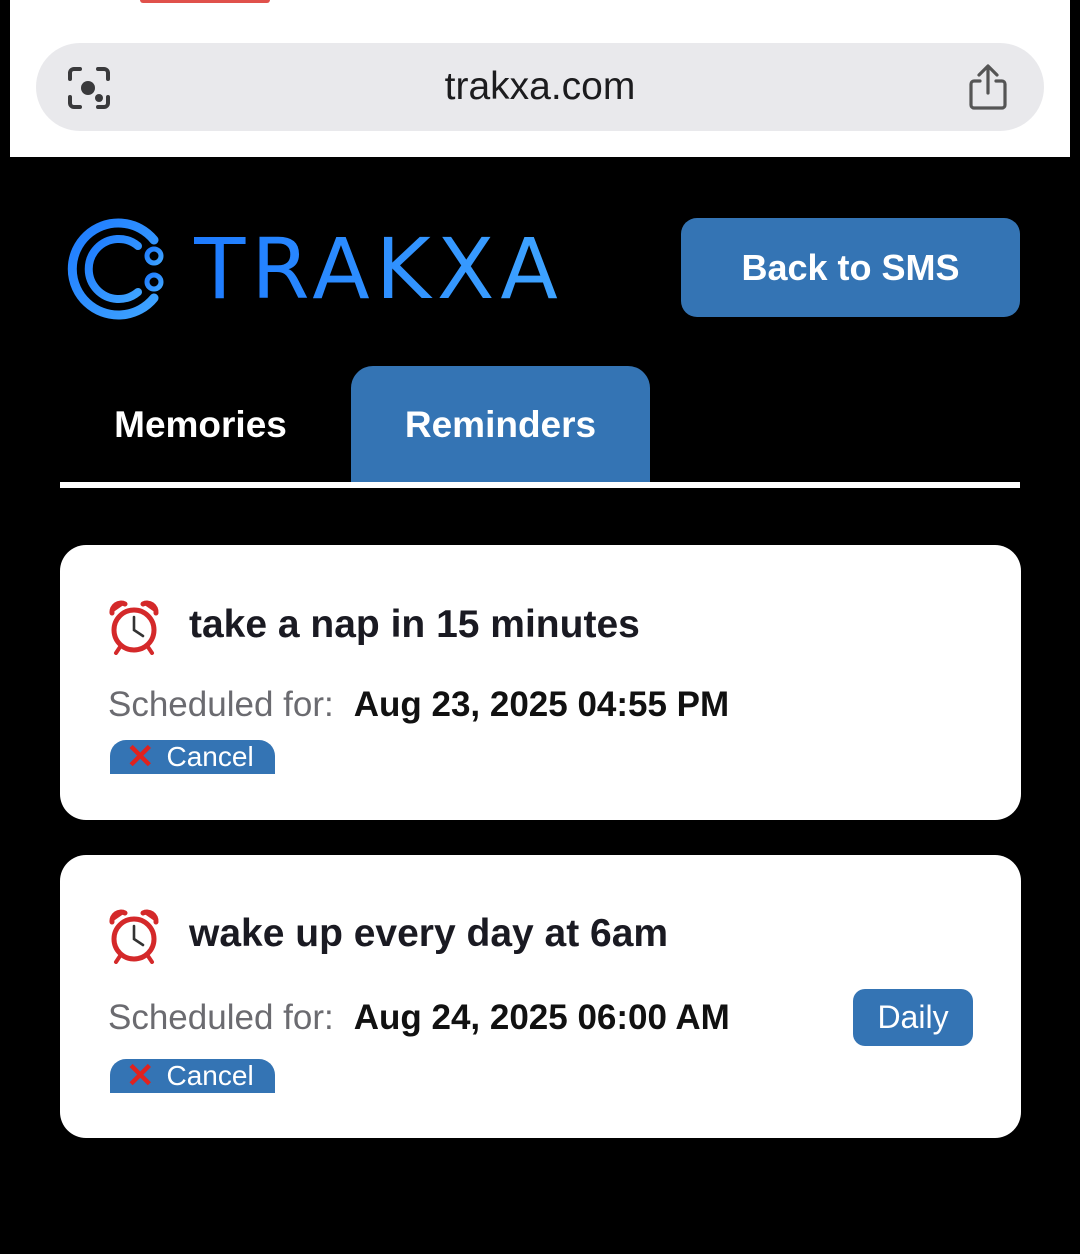 The height and width of the screenshot is (1254, 1080). Describe the element at coordinates (541, 1017) in the screenshot. I see `schedule-datetime: Aug 24, 2025 06:00 AM` at that location.